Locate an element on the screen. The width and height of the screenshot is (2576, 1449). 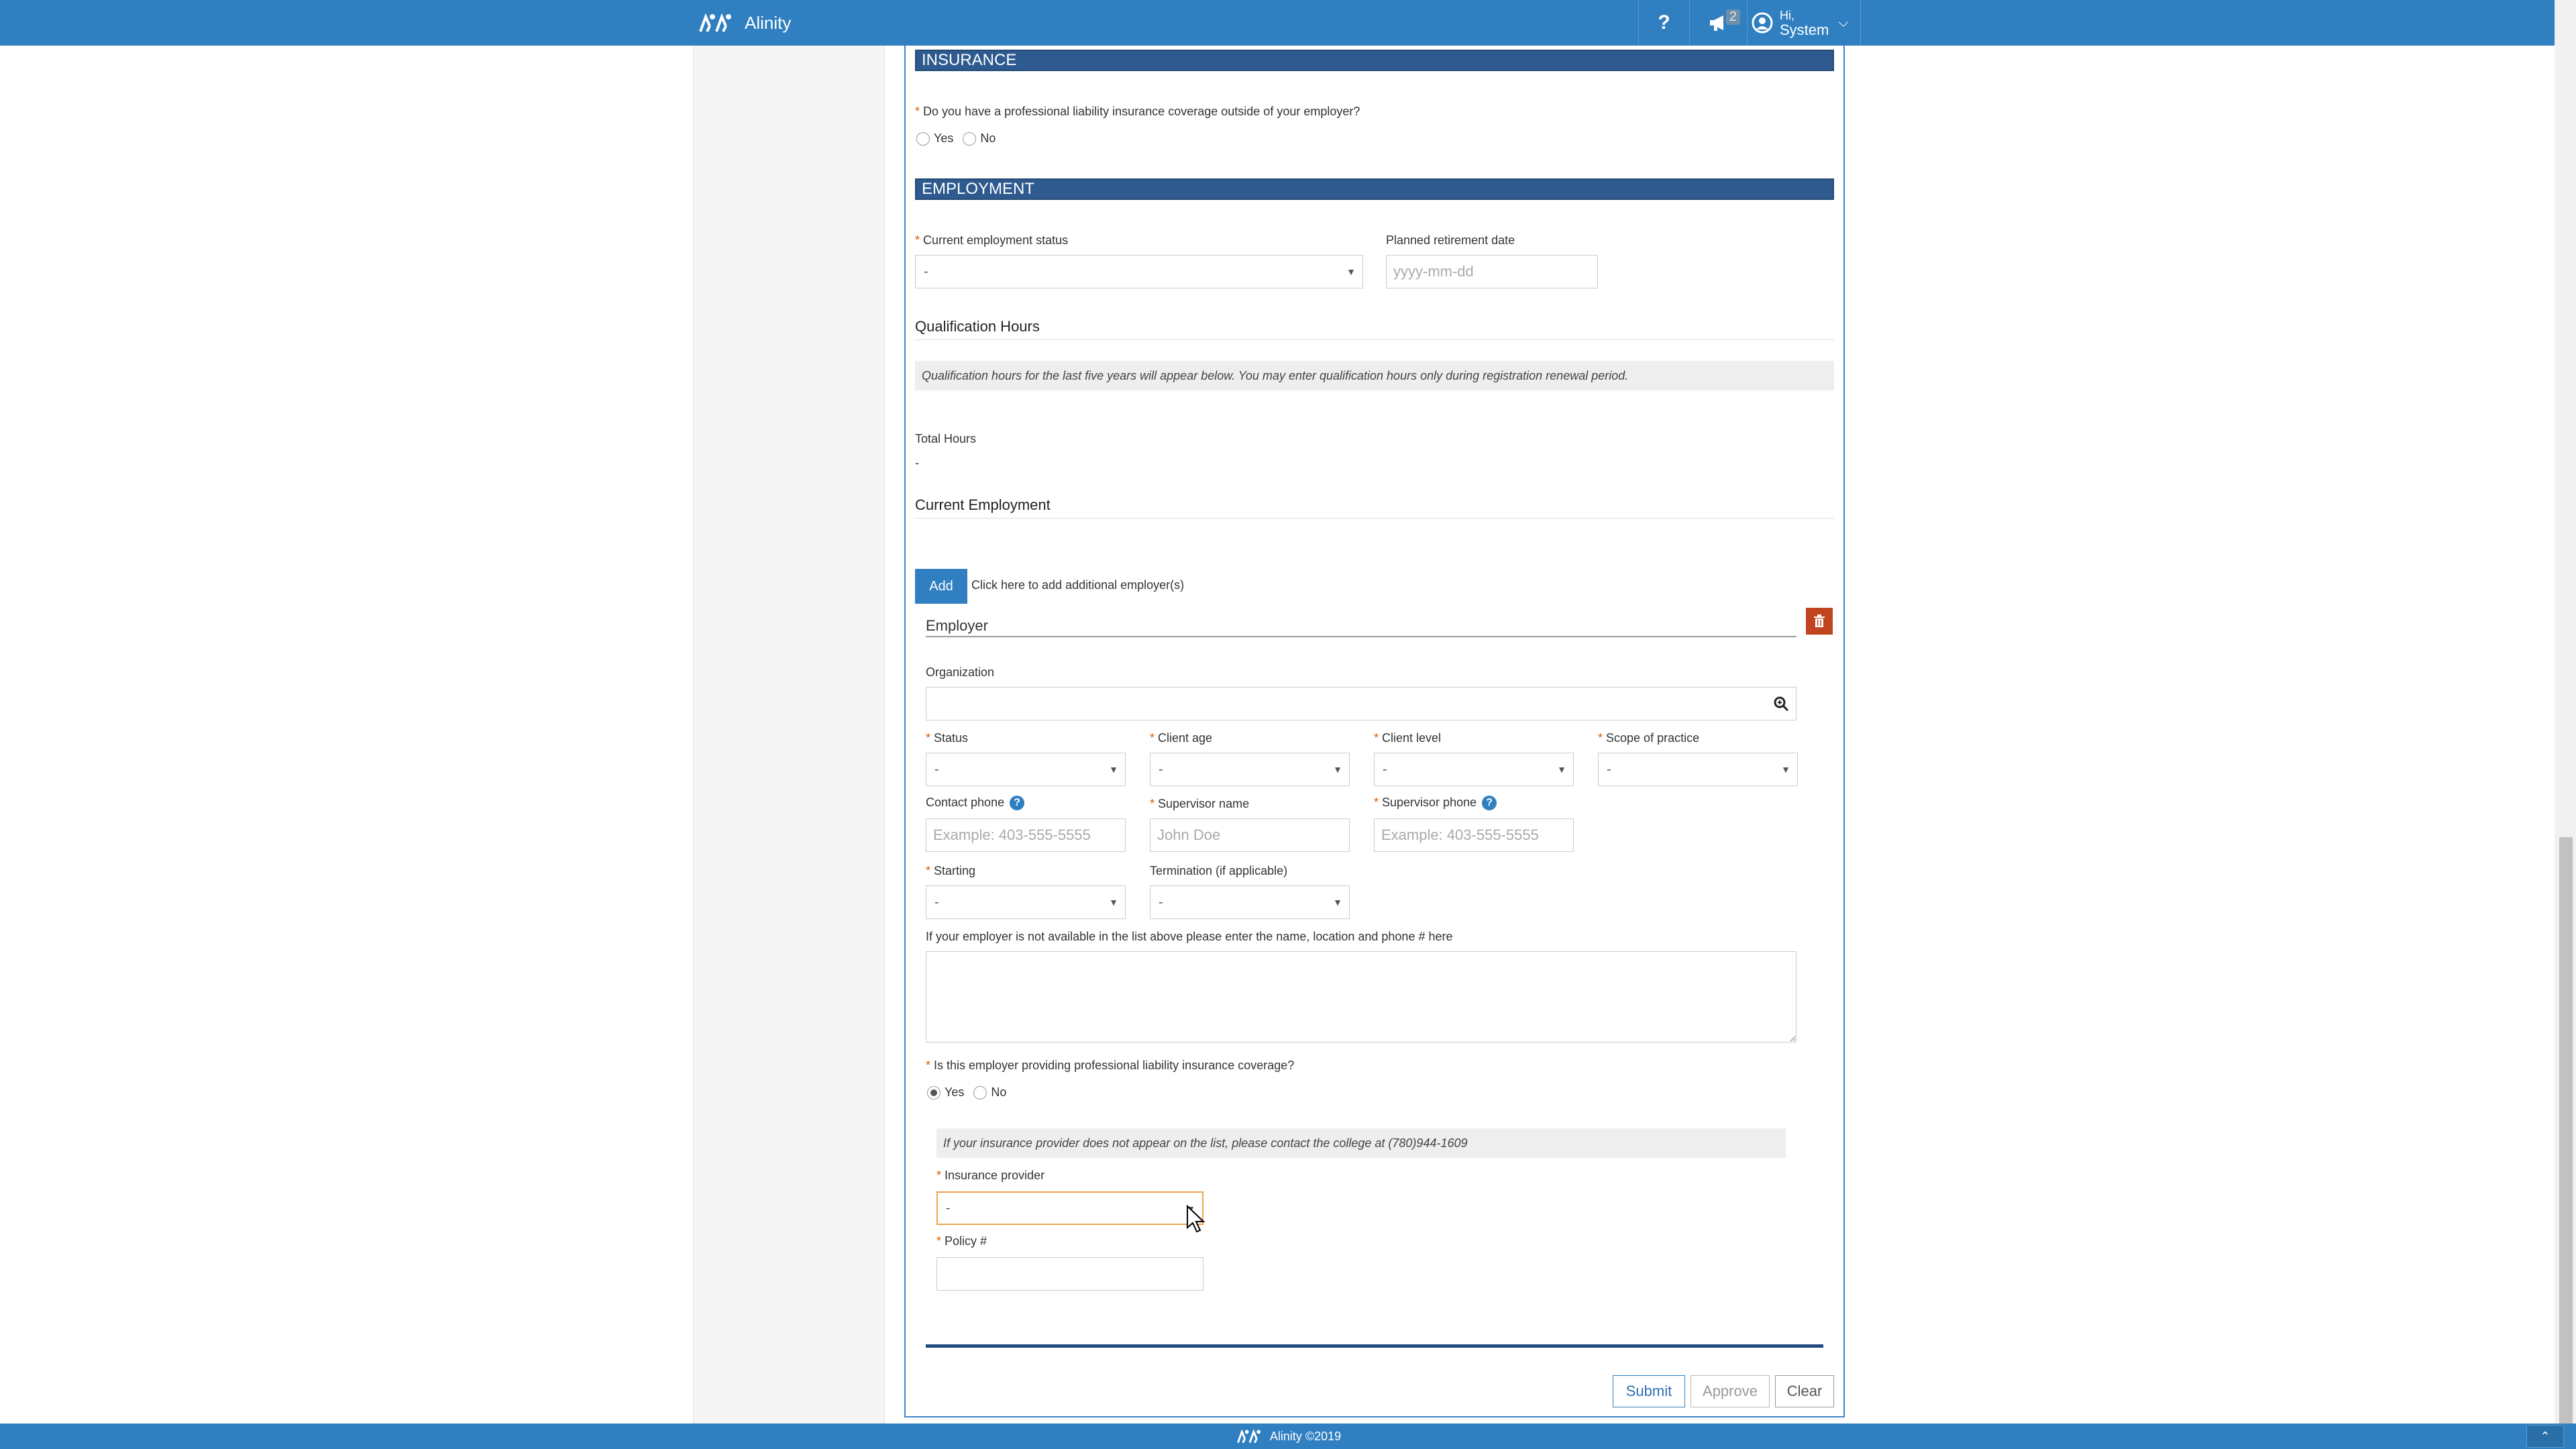
insurance-yes-radio is located at coordinates (923, 138).